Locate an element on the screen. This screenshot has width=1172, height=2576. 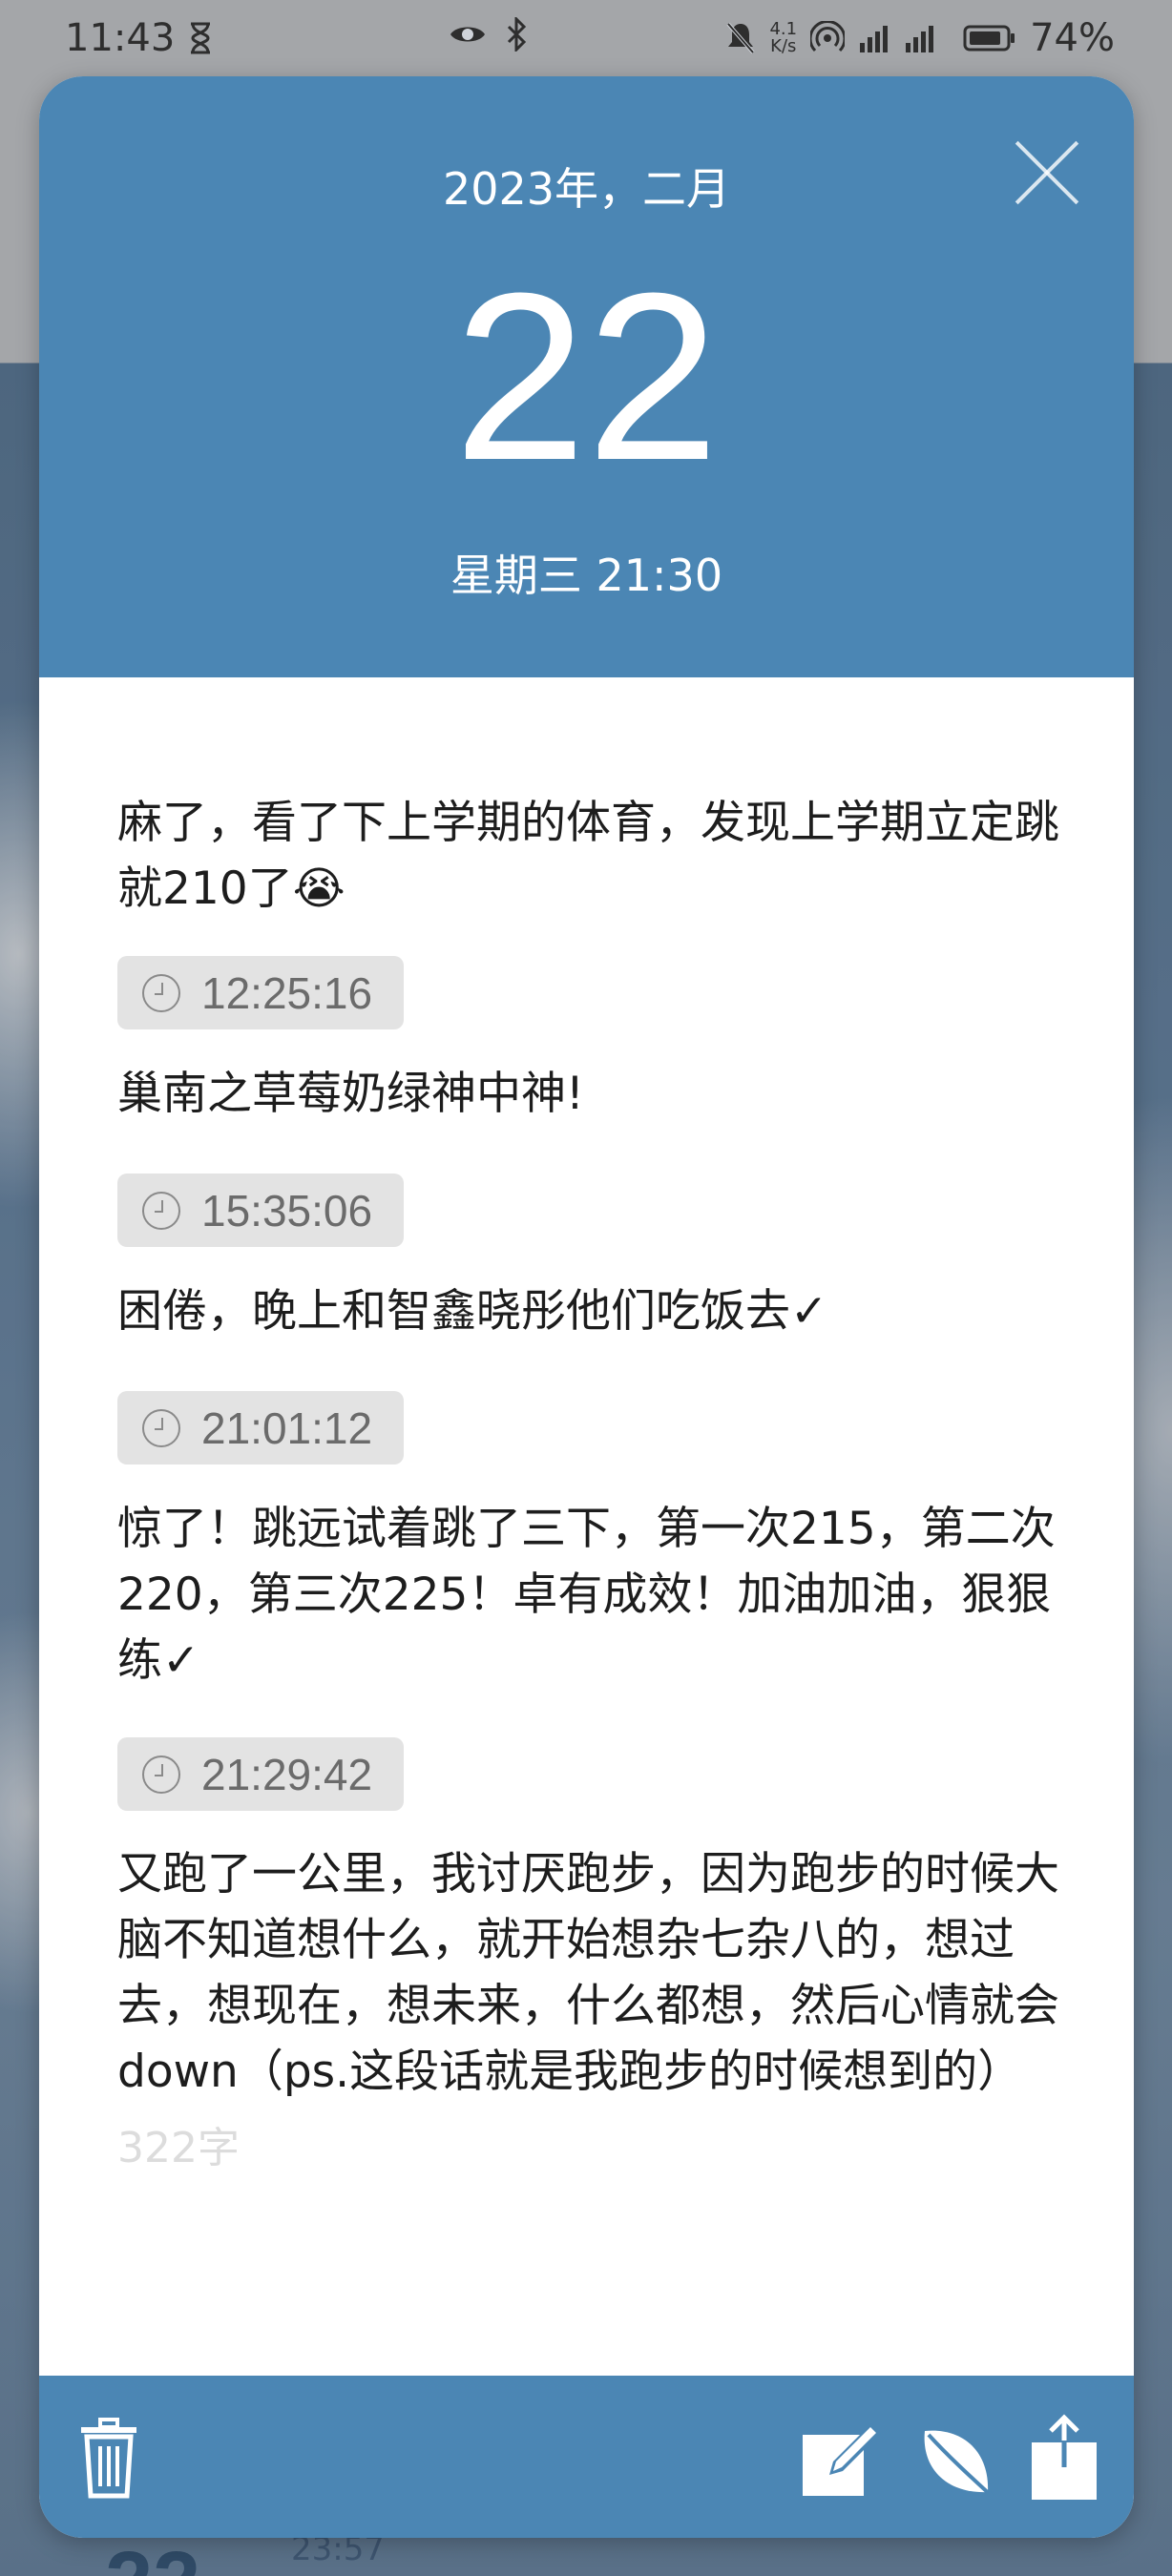
share-icon is located at coordinates (1064, 2458).